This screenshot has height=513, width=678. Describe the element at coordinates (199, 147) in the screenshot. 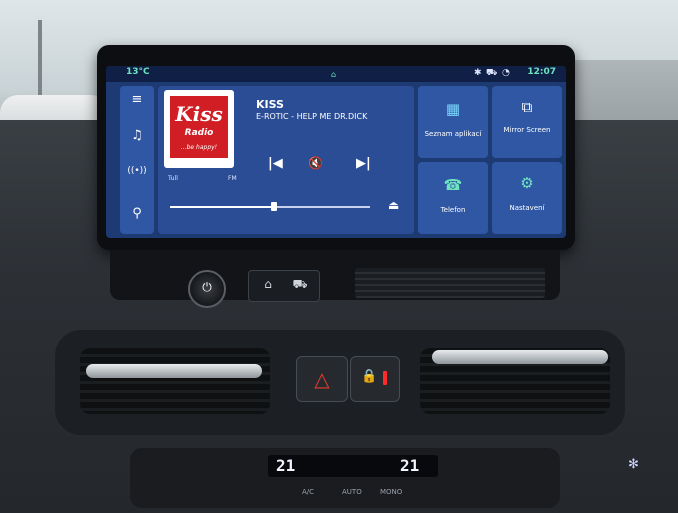

I see `logo-tagline: ...be happy!` at that location.